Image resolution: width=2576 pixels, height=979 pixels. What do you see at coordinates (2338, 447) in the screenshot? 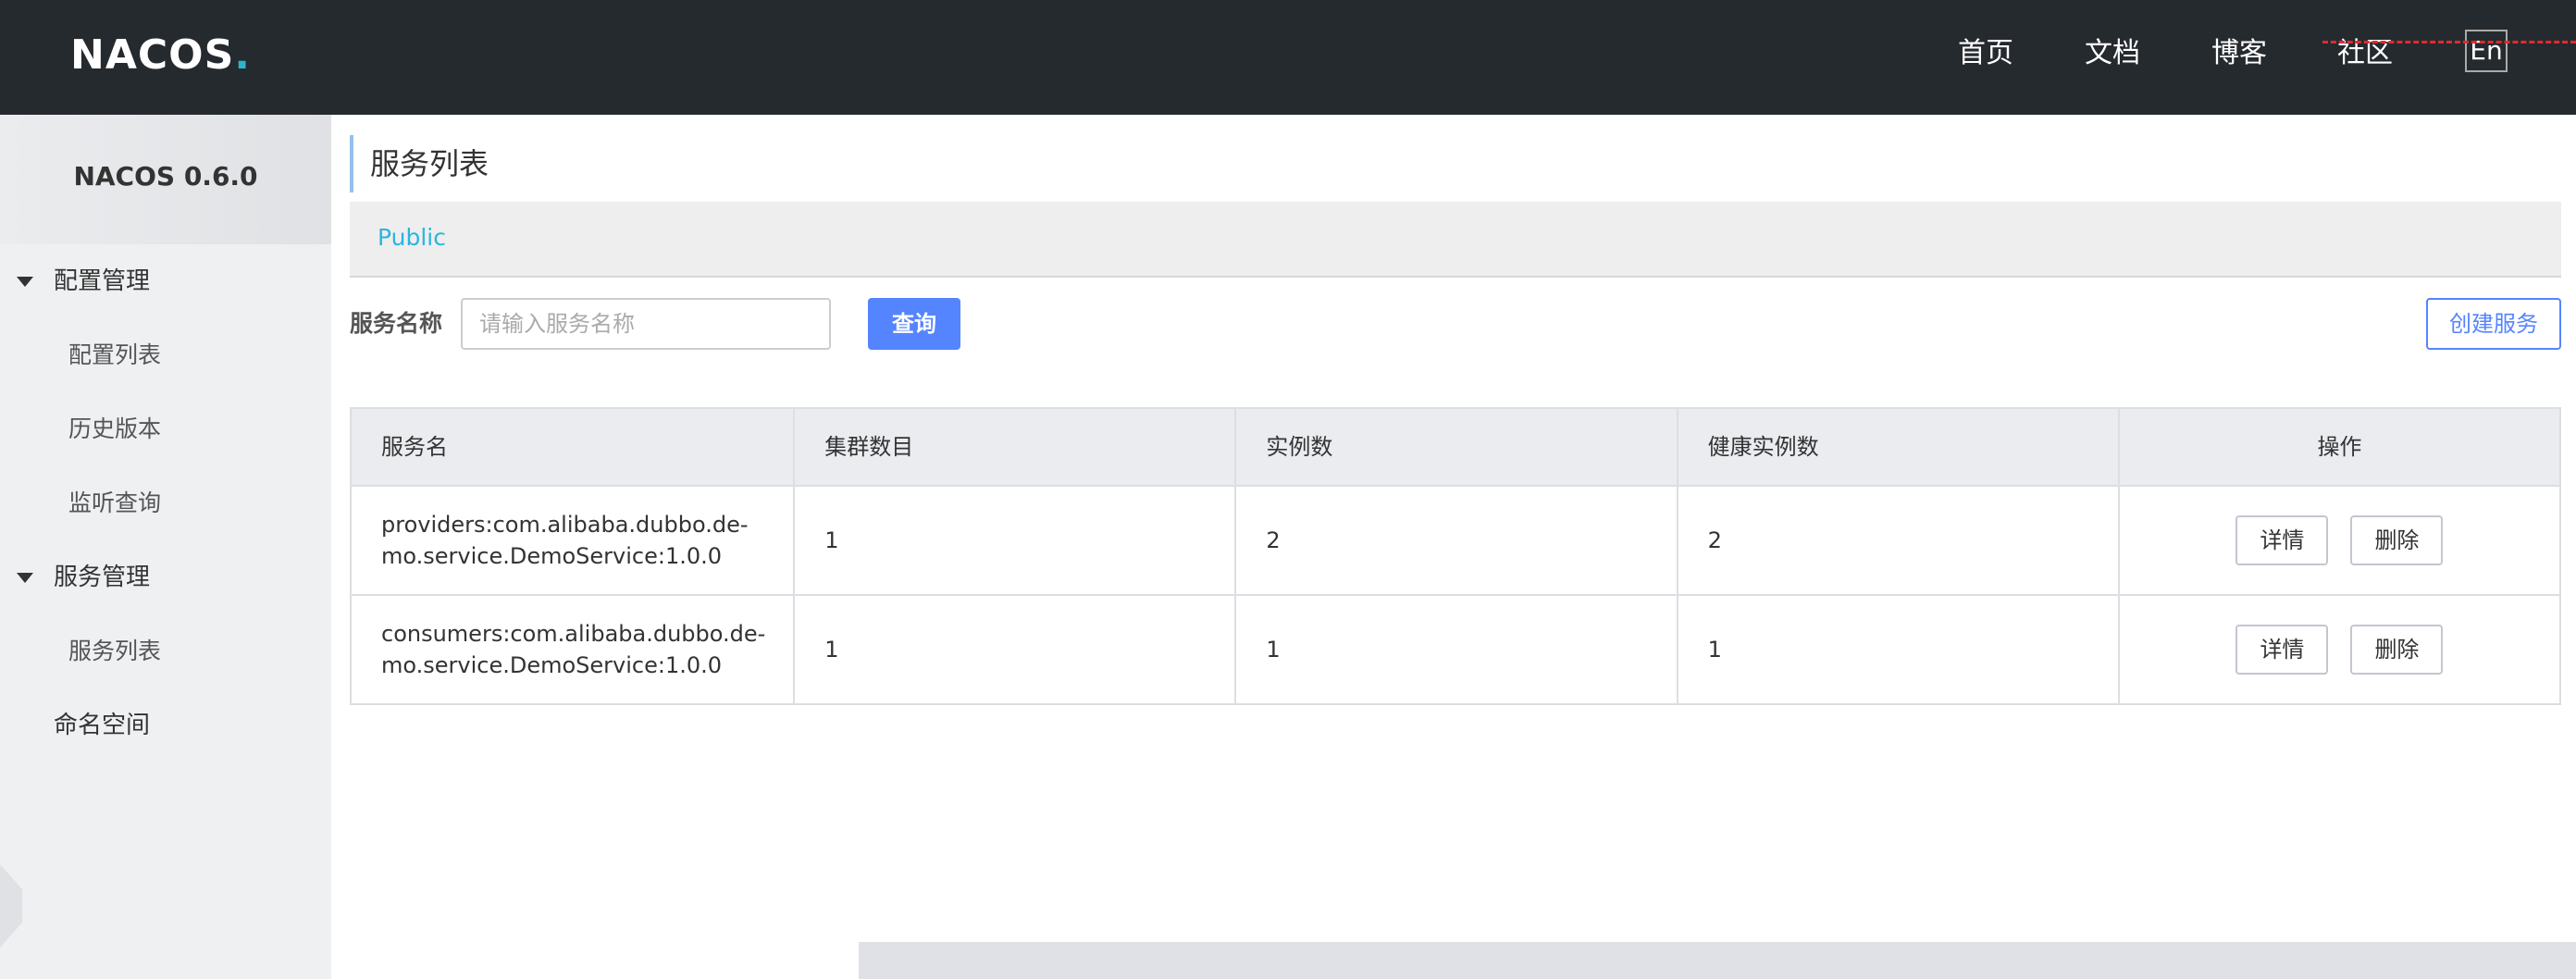
I see `column-header-operations: 操作` at bounding box center [2338, 447].